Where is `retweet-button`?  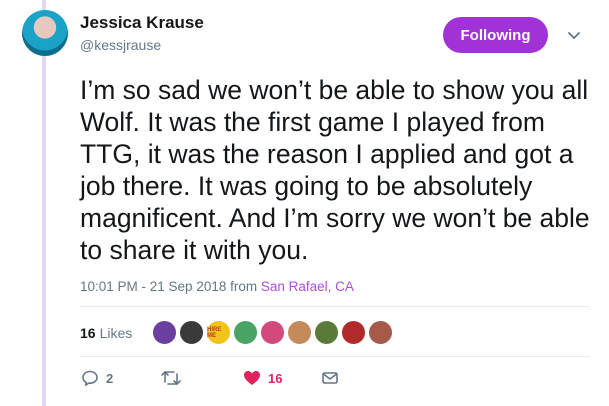 retweet-button is located at coordinates (174, 378).